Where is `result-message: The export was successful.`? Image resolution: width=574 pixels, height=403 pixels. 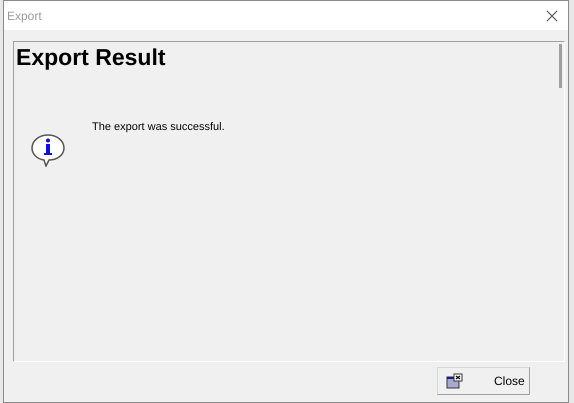
result-message: The export was successful. is located at coordinates (158, 127).